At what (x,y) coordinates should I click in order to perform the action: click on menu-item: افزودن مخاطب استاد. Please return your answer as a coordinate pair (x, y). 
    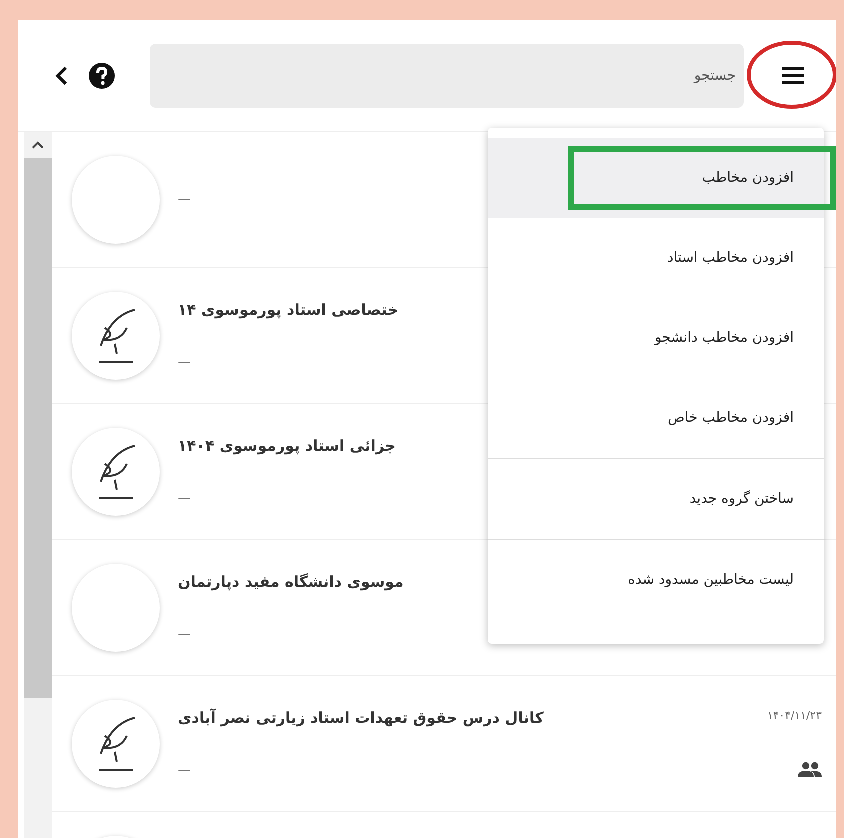
    Looking at the image, I should click on (656, 258).